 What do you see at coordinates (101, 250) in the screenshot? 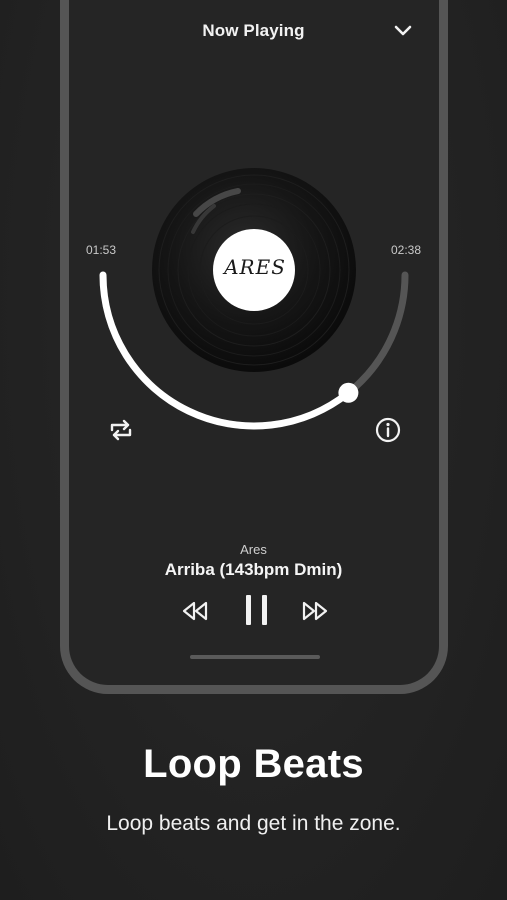
I see `elapsed-time: 01:53` at bounding box center [101, 250].